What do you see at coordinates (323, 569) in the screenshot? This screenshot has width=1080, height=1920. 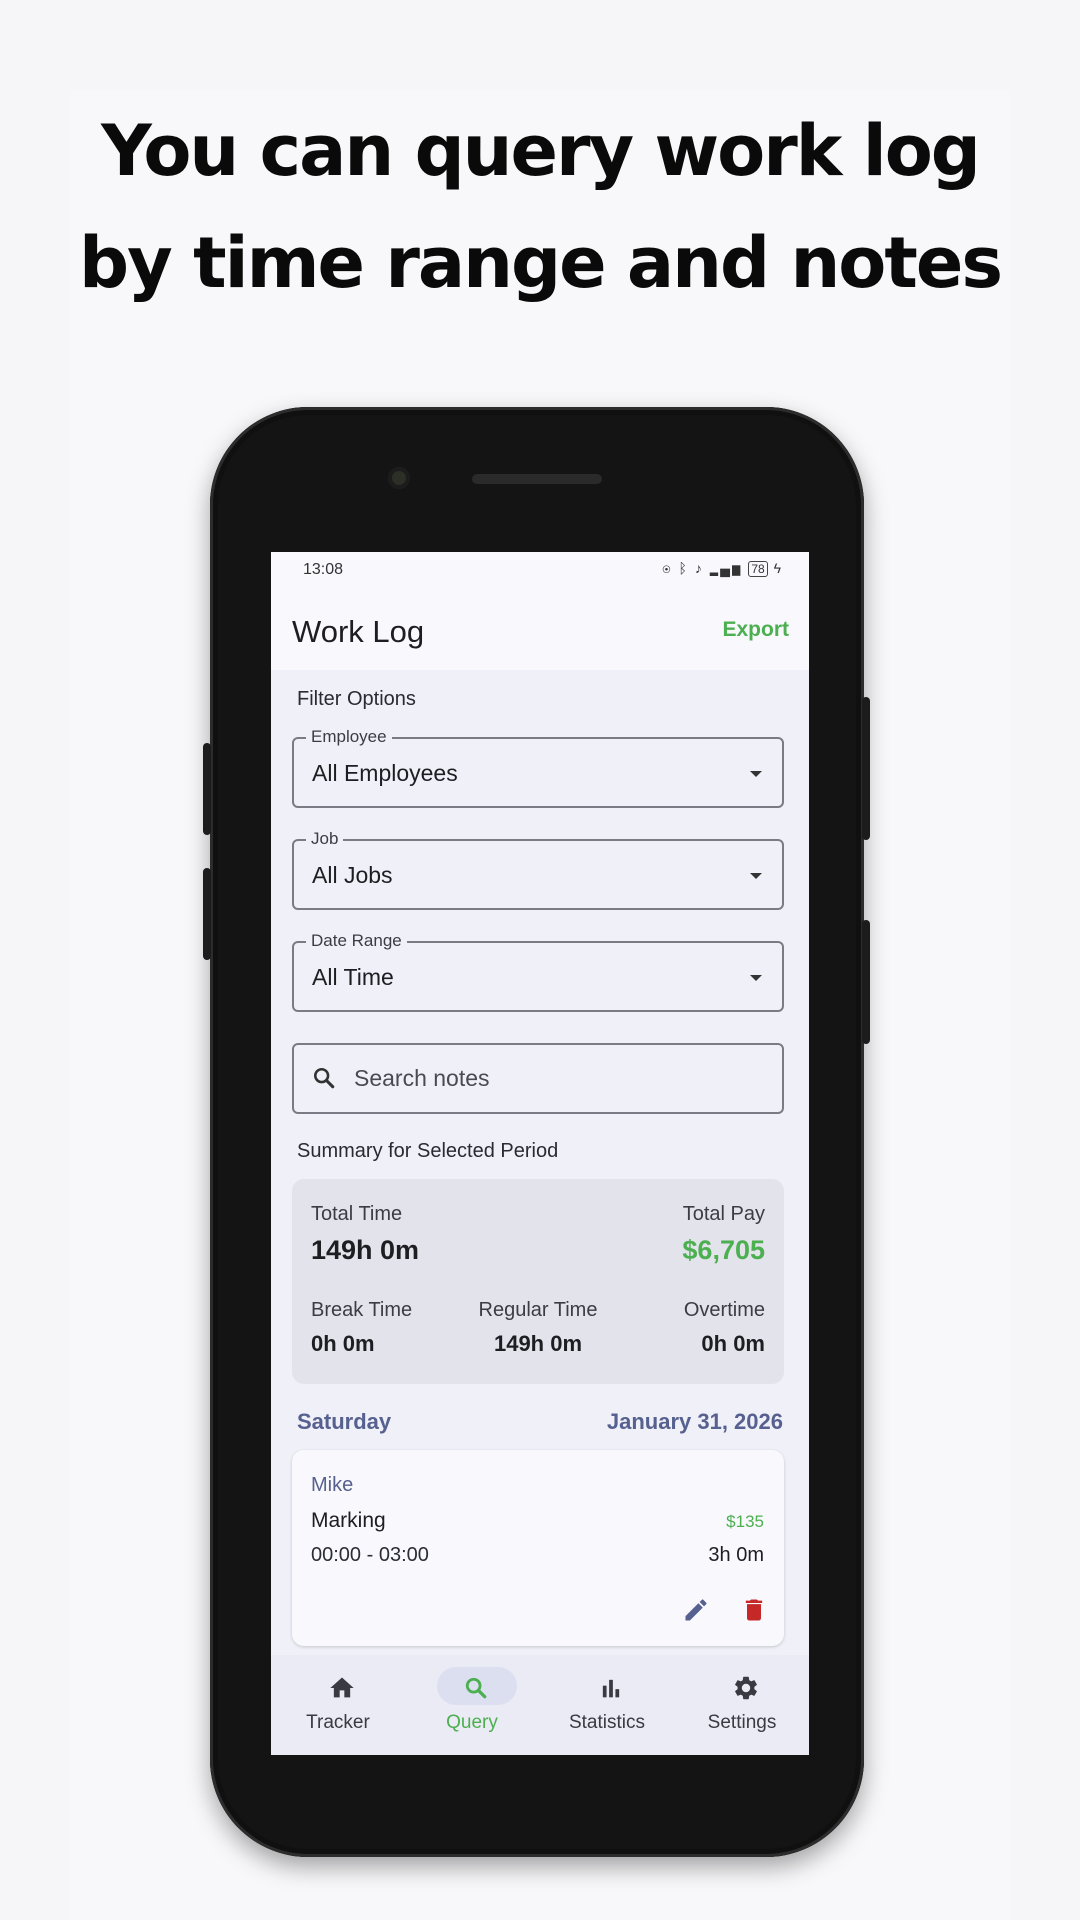 I see `status-time: 13:08` at bounding box center [323, 569].